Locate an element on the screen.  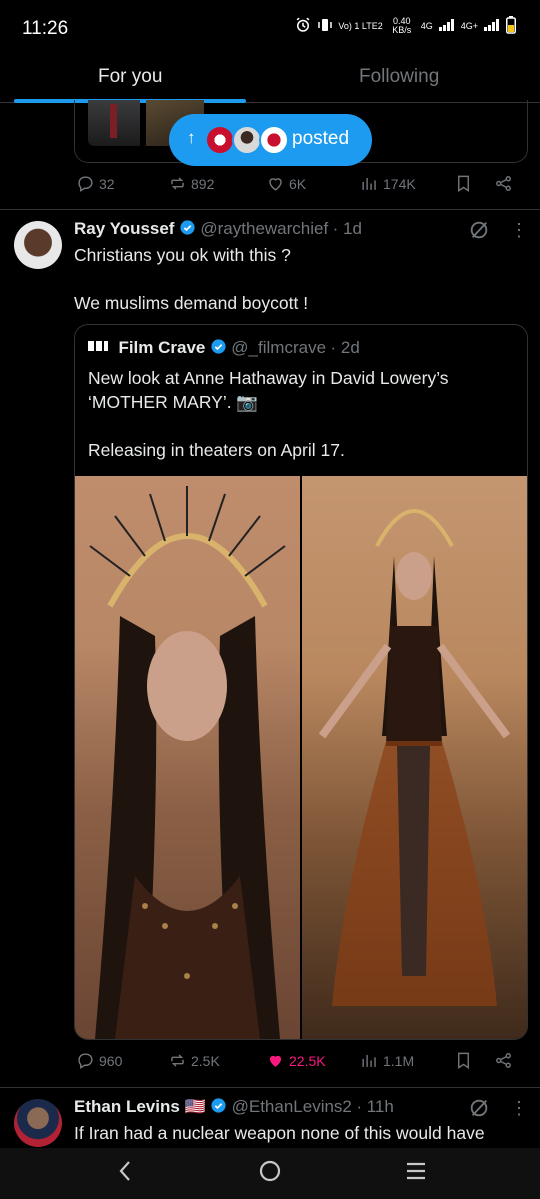
network-speed: 0.40 KB/s is located at coordinates (402, 25).